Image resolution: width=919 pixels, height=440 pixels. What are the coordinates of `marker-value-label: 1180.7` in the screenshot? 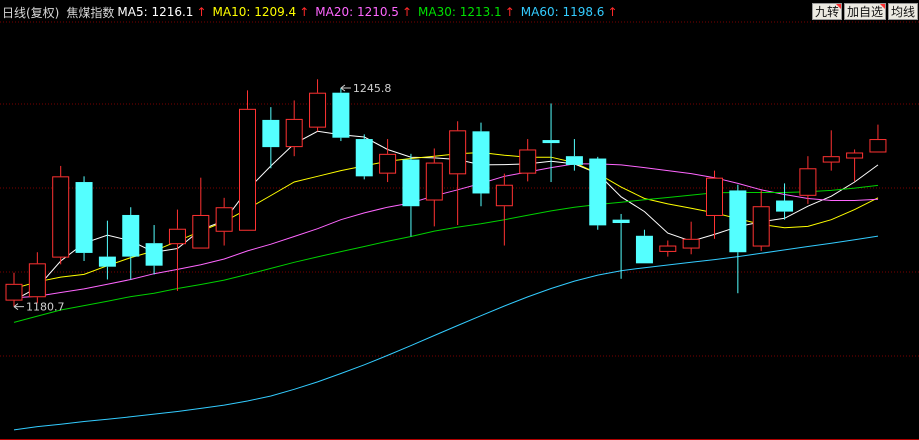 It's located at (45, 307).